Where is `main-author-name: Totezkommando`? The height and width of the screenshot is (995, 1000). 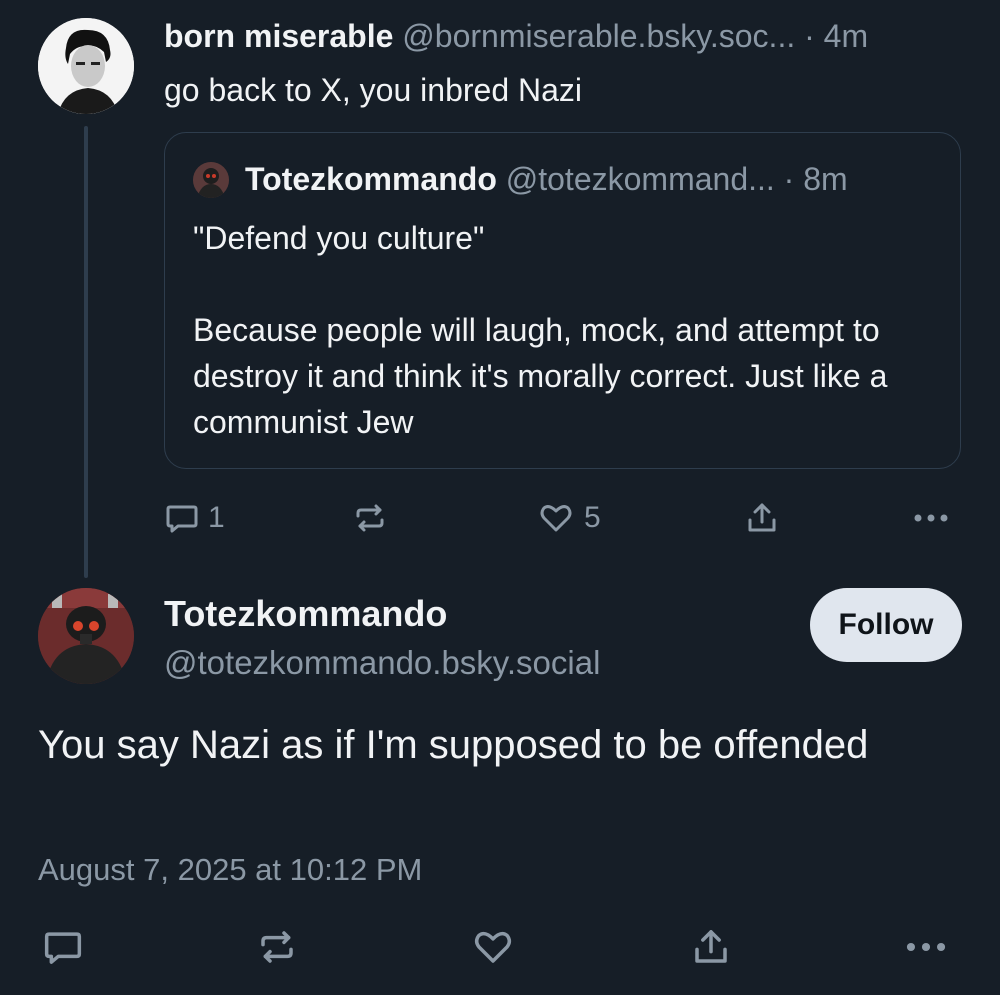 main-author-name: Totezkommando is located at coordinates (305, 614).